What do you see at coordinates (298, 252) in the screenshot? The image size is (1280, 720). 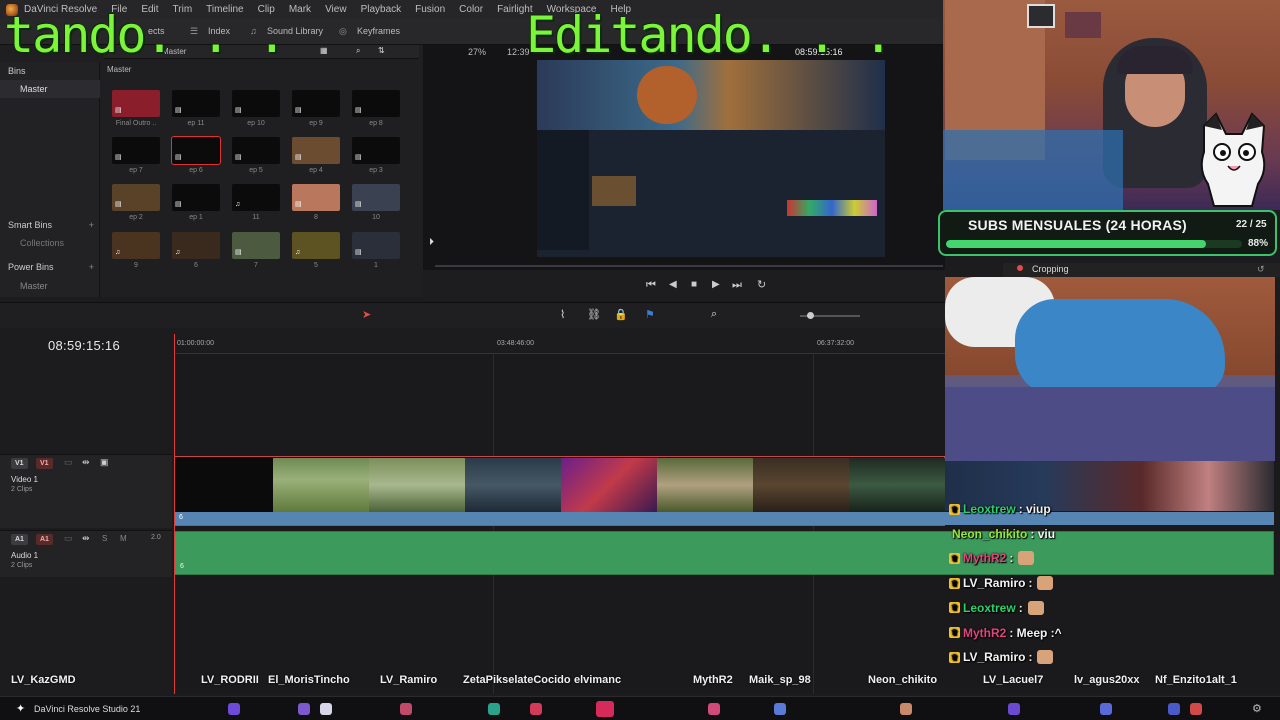 I see `audio-clip-icon: ♫` at bounding box center [298, 252].